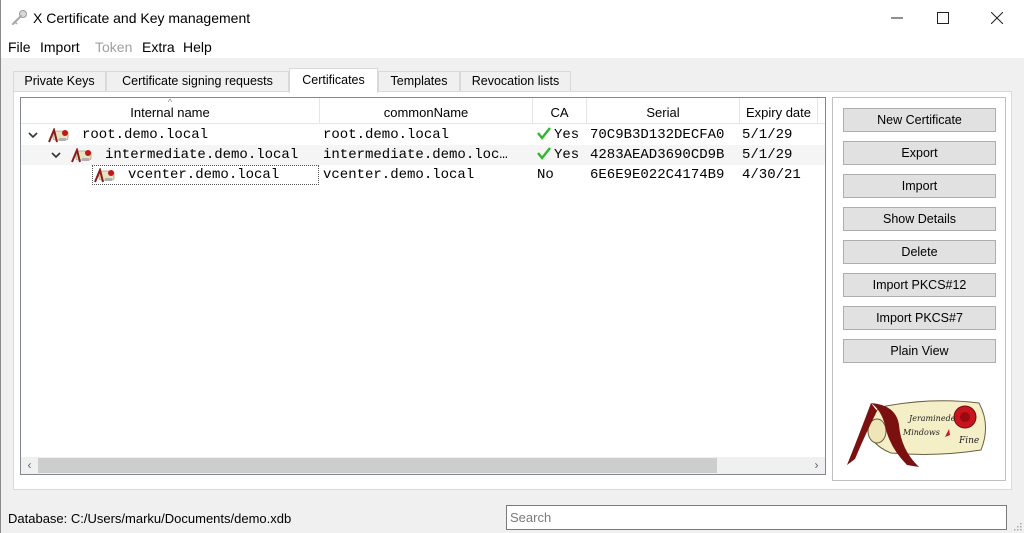 The height and width of the screenshot is (533, 1024). What do you see at coordinates (919, 285) in the screenshot?
I see `import-pkcs12-button: Import PKCS#12` at bounding box center [919, 285].